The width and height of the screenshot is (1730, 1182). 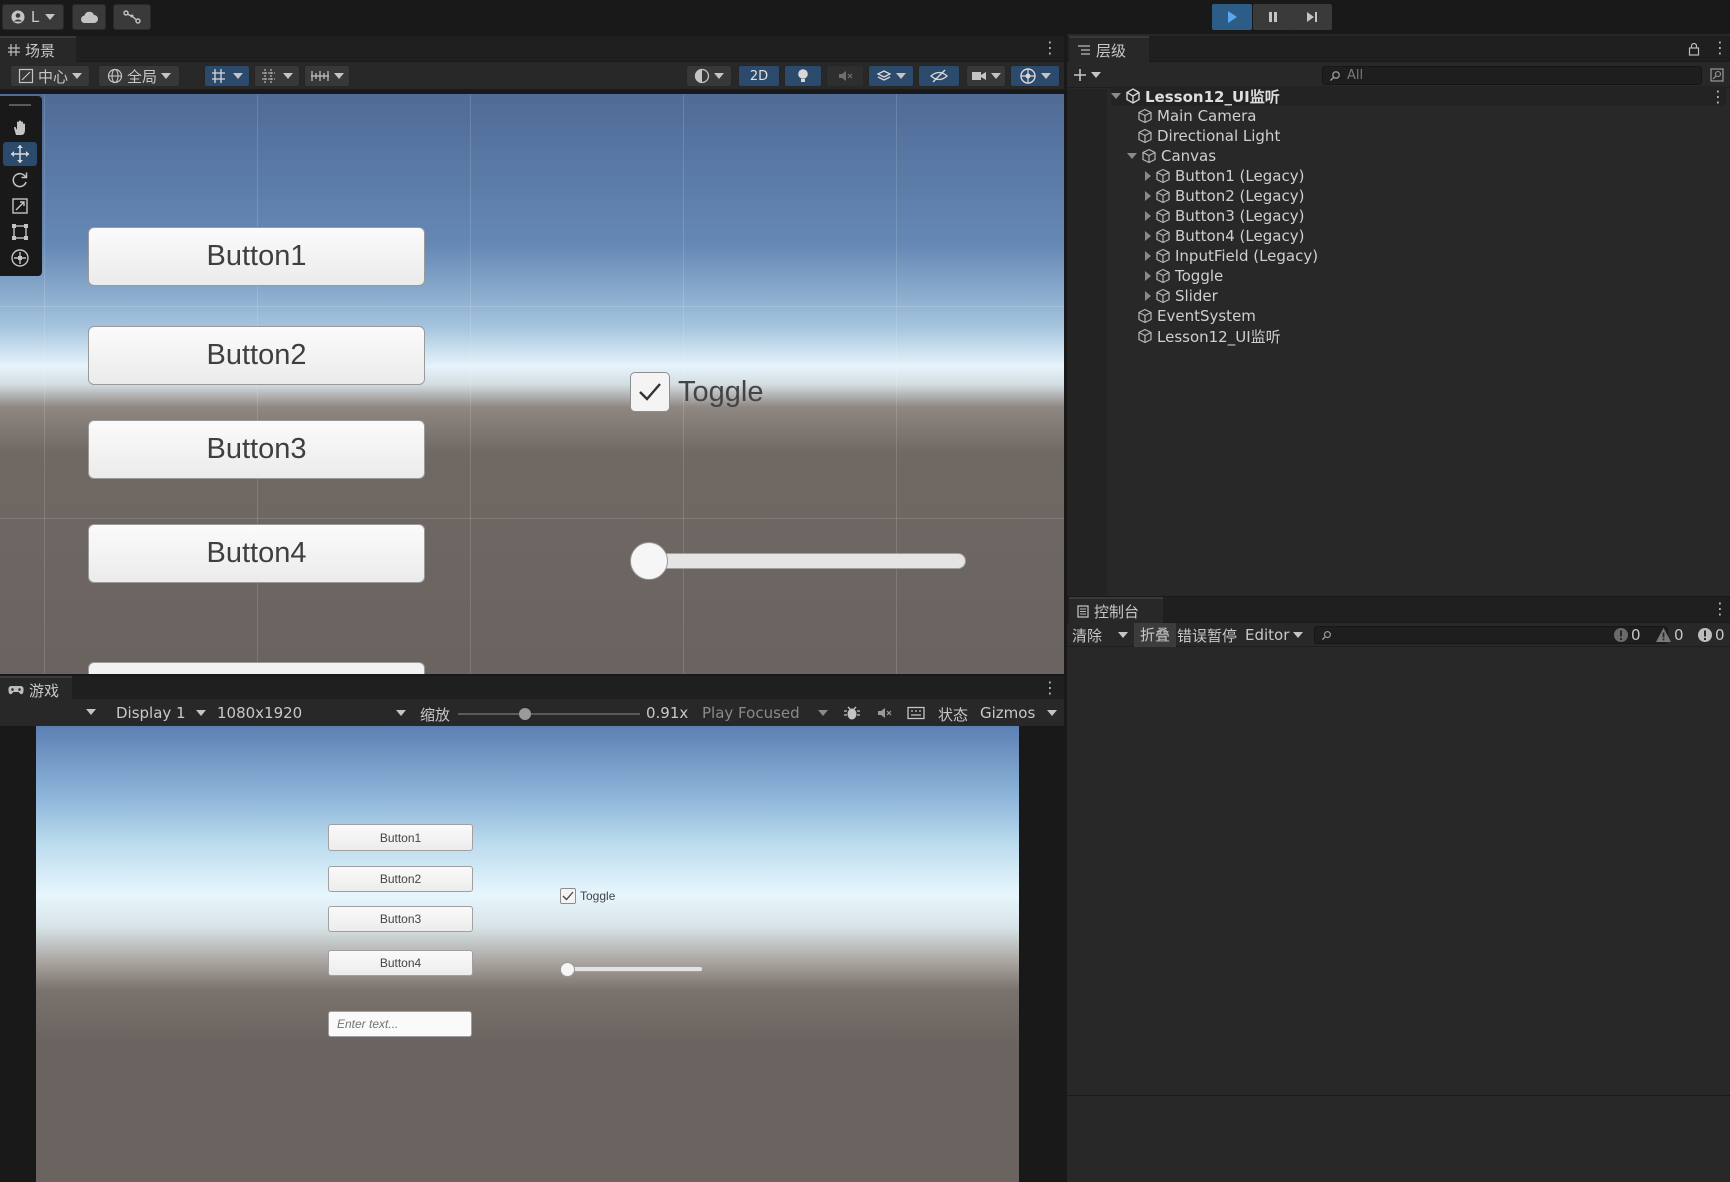 What do you see at coordinates (256, 256) in the screenshot?
I see `scene-button-1: Button1` at bounding box center [256, 256].